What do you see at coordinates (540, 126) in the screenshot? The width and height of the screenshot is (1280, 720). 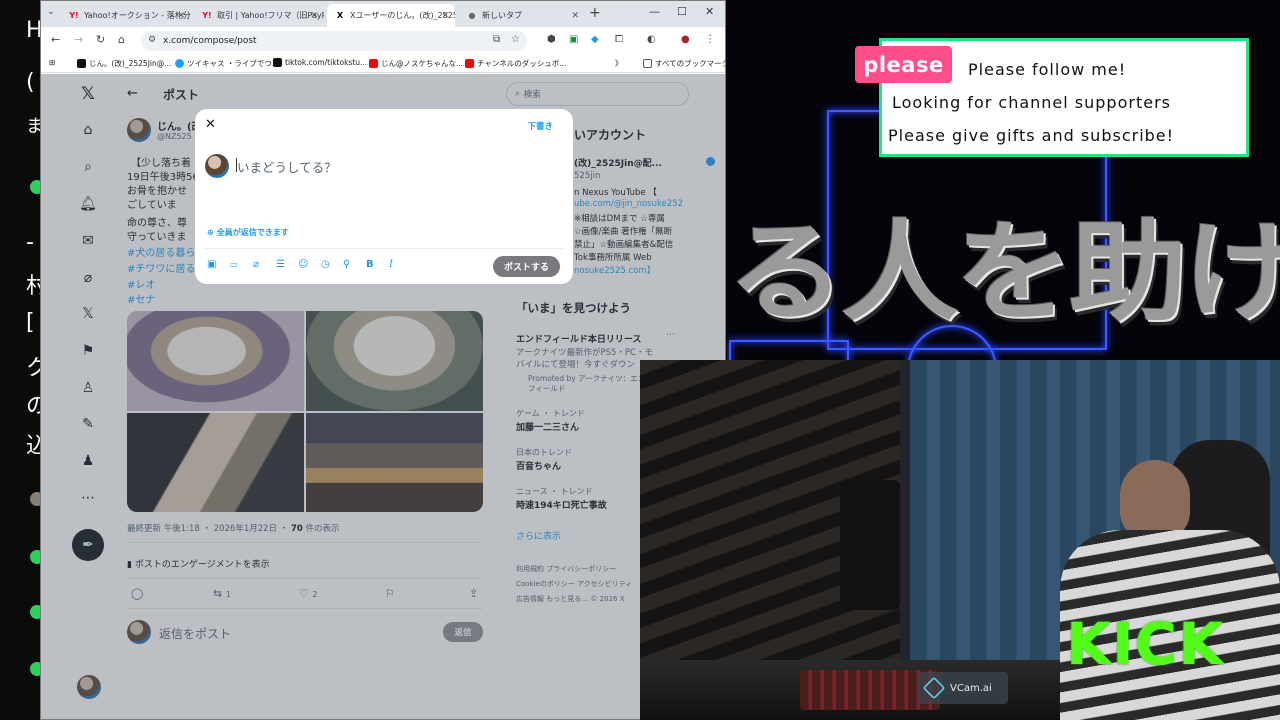 I see `drafts-button: 下書き` at bounding box center [540, 126].